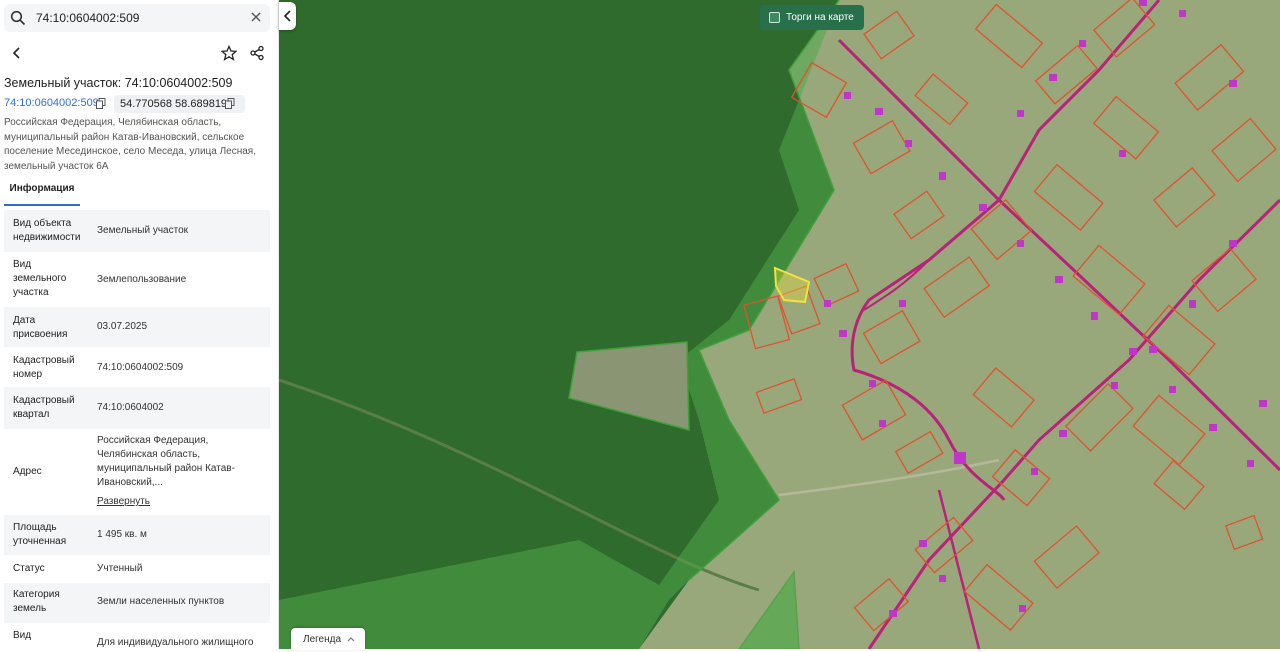  What do you see at coordinates (351, 639) in the screenshot?
I see `chevron-up-icon` at bounding box center [351, 639].